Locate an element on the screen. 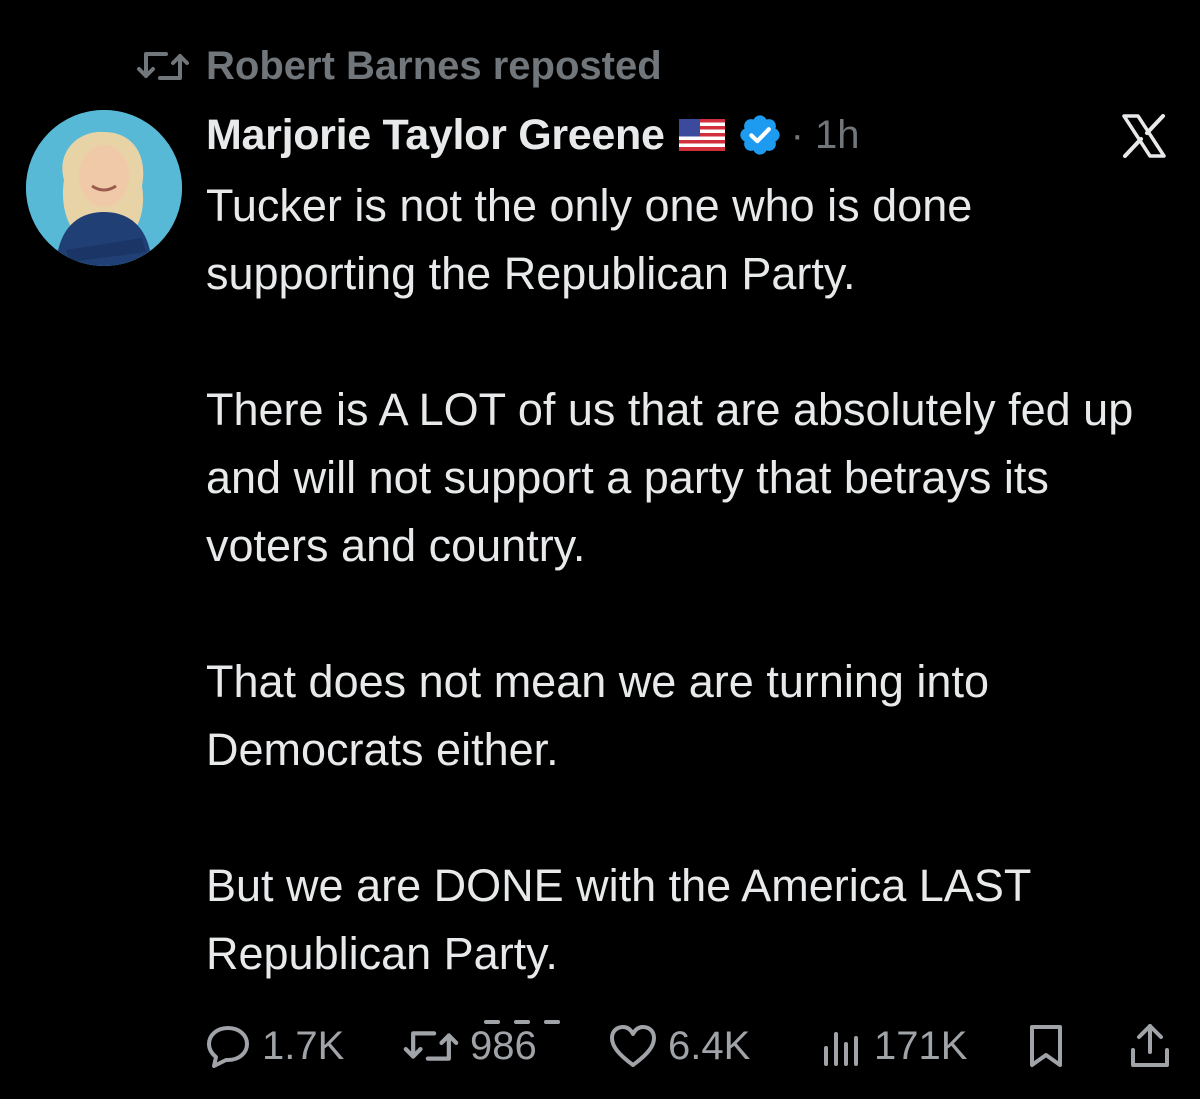 The width and height of the screenshot is (1200, 1099). share-button is located at coordinates (1155, 1046).